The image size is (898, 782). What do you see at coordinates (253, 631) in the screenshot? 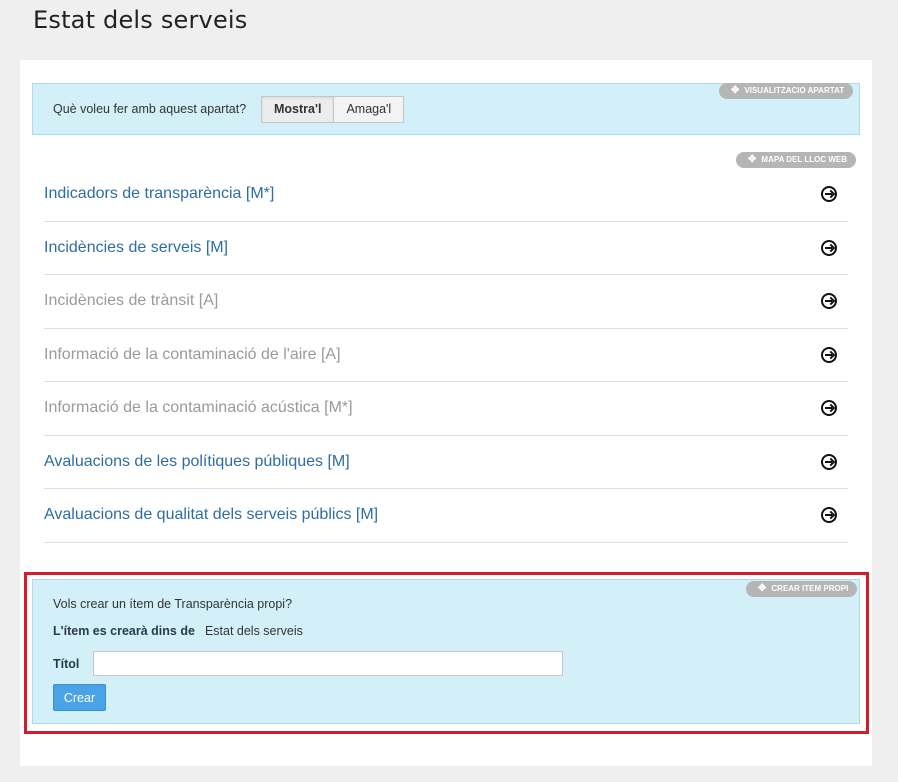
I see `destination-value: Estat dels serveis` at bounding box center [253, 631].